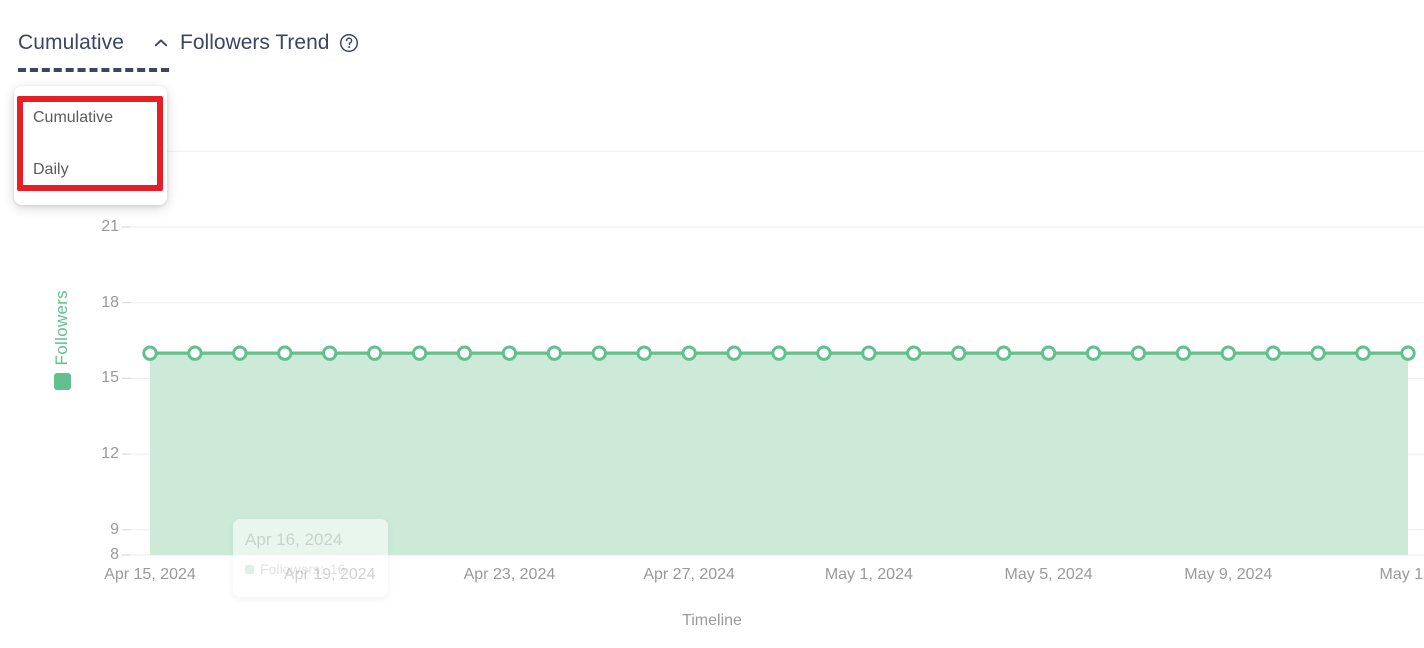 The height and width of the screenshot is (648, 1424). What do you see at coordinates (93, 70) in the screenshot?
I see `selector-dashed-underline` at bounding box center [93, 70].